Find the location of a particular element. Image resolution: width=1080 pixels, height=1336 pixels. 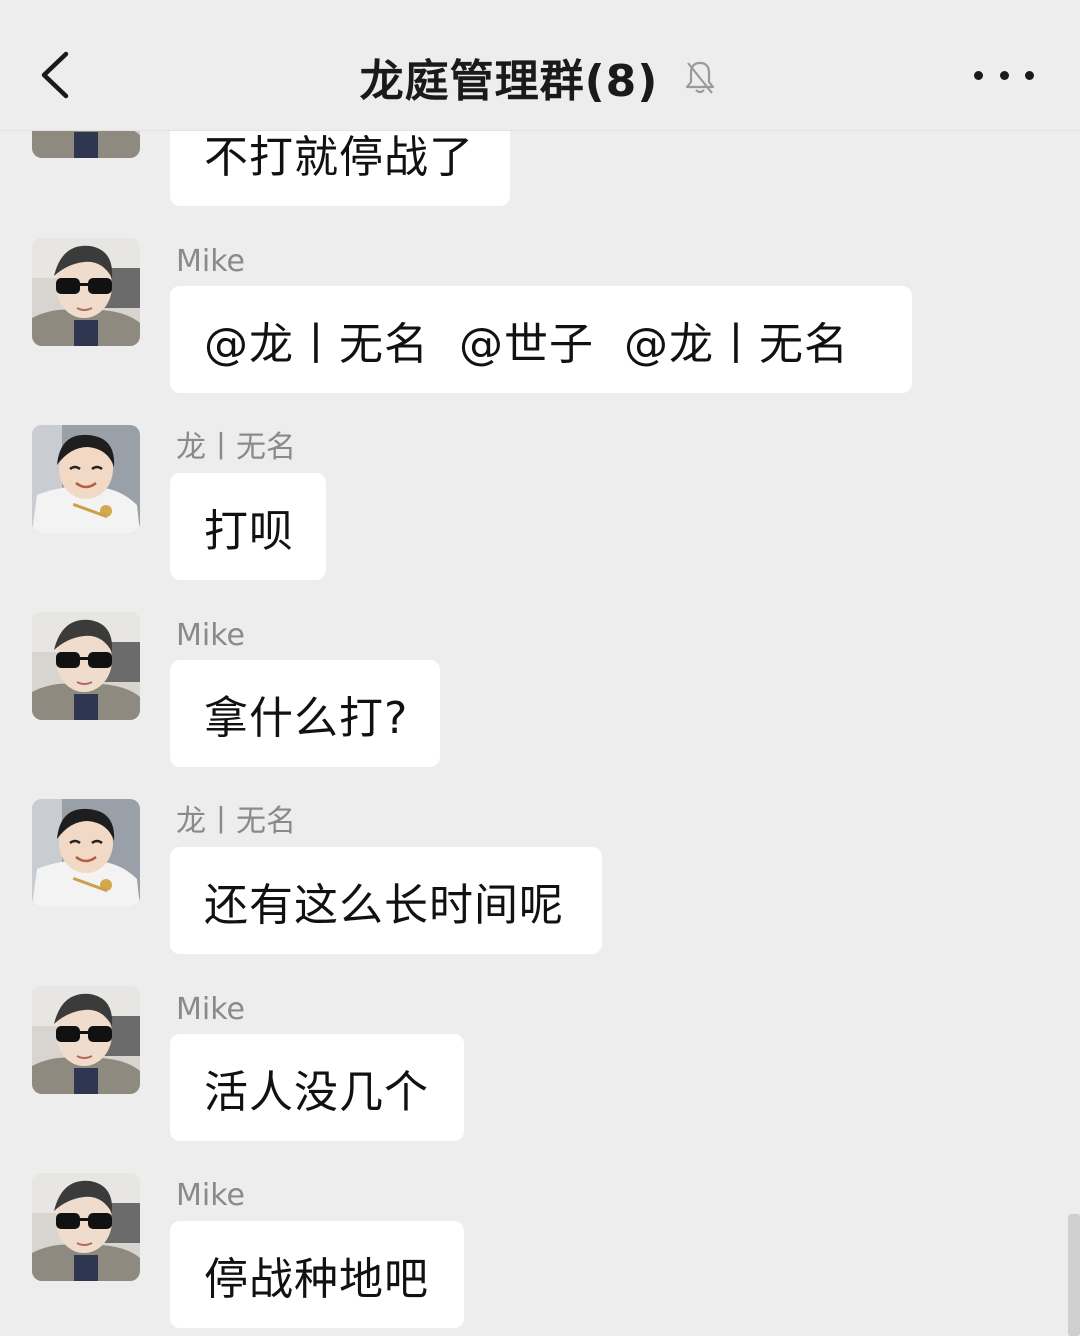

message-bubble: 停战种地吧 is located at coordinates (317, 1274).